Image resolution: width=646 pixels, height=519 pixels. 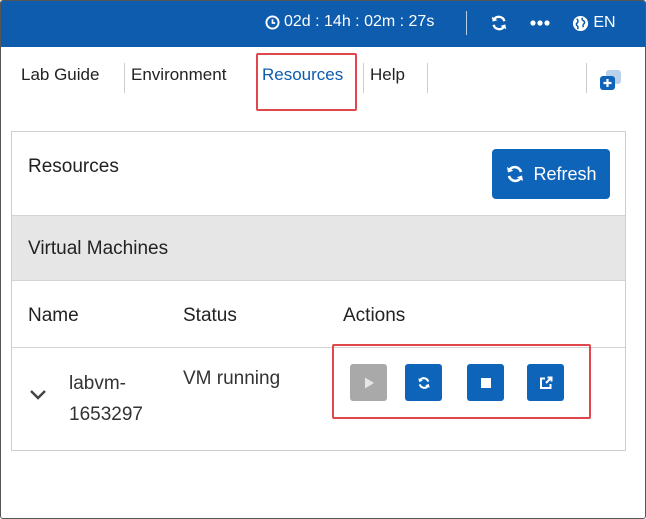 I want to click on expand-row-button, so click(x=38, y=395).